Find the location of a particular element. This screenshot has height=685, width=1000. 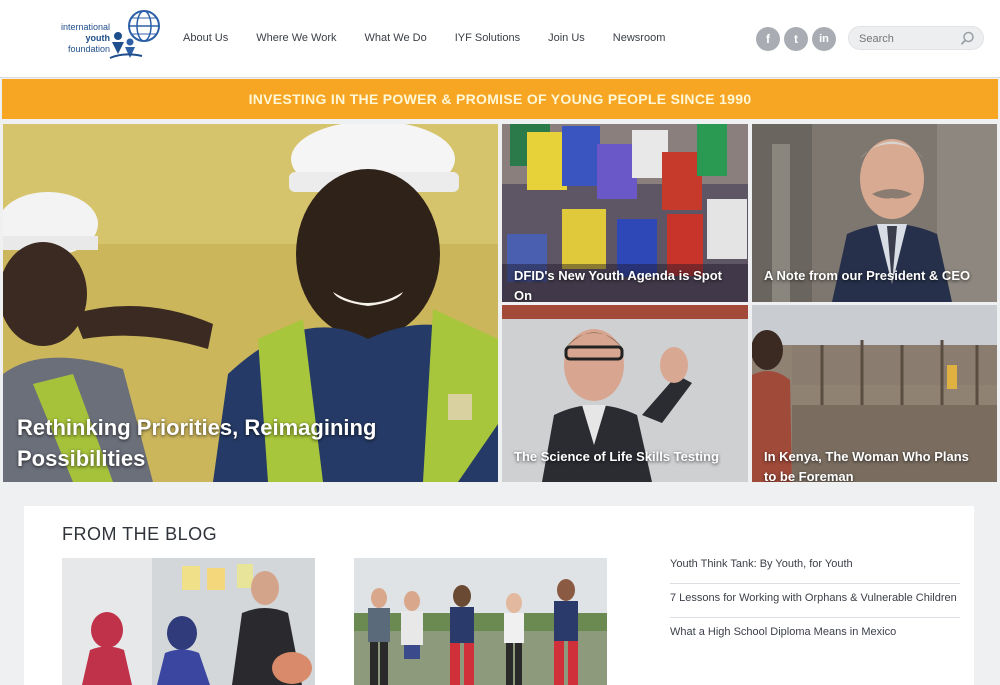

nav-item-join-us: Join Us is located at coordinates (566, 38).